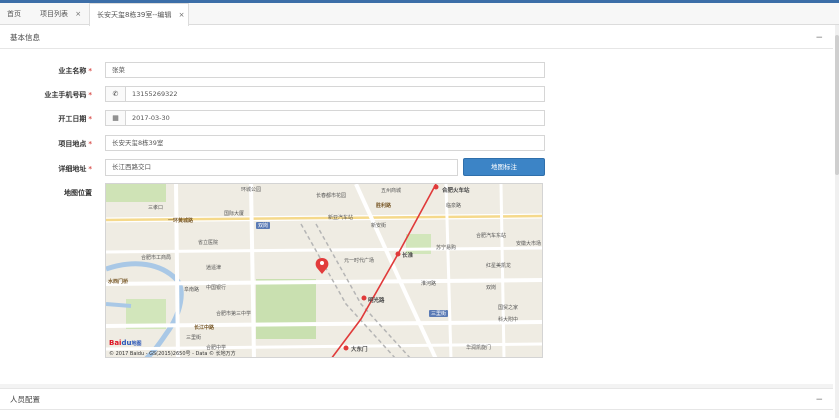 The image size is (839, 418). Describe the element at coordinates (384, 206) in the screenshot. I see `map-label: 胜利路` at that location.